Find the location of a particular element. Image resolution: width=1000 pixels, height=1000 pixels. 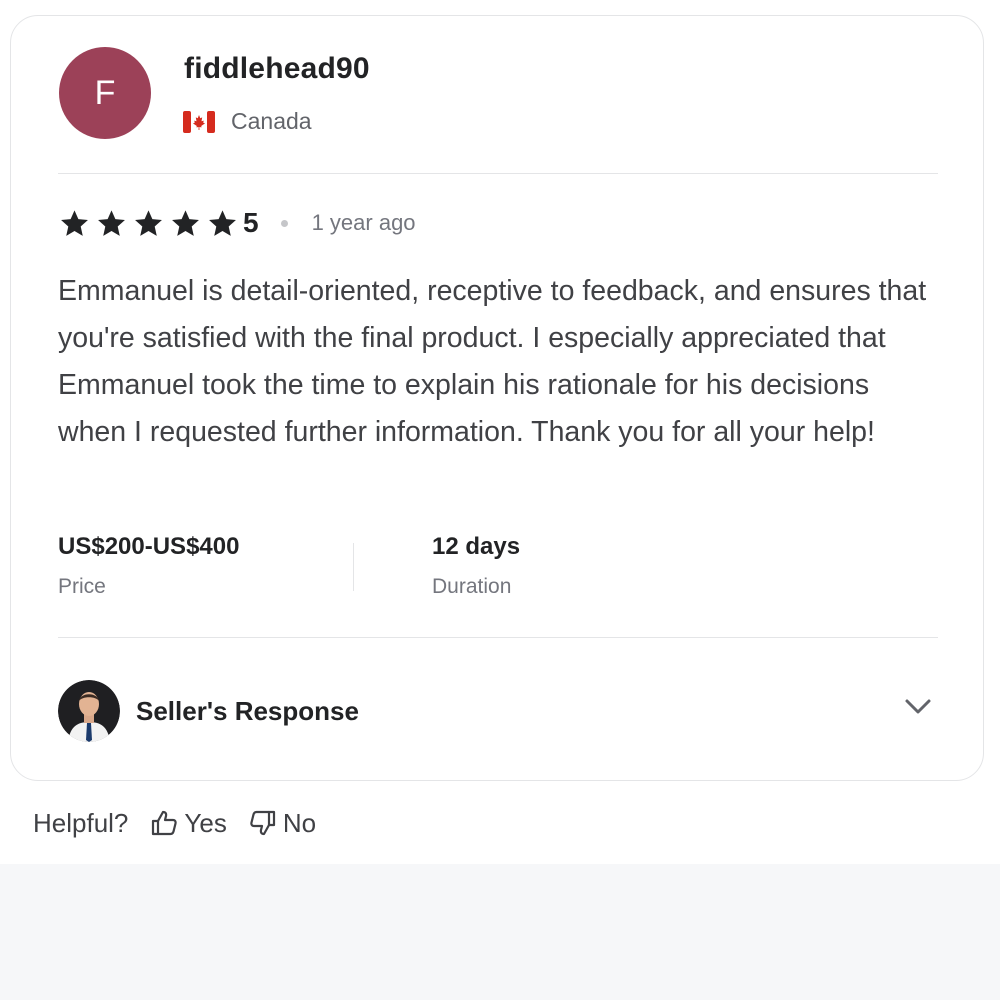

stat-divider is located at coordinates (353, 567).